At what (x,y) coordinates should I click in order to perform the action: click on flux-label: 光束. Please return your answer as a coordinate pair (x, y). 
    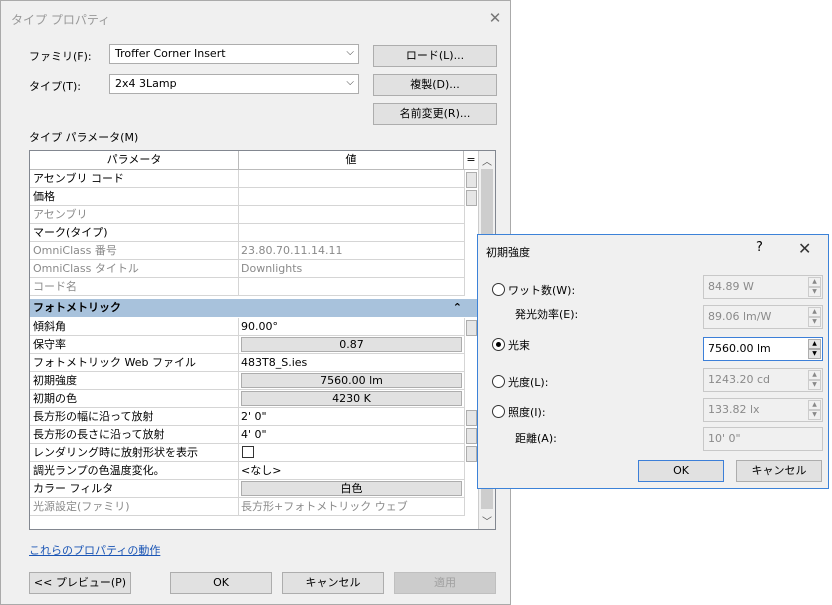
    Looking at the image, I should click on (519, 345).